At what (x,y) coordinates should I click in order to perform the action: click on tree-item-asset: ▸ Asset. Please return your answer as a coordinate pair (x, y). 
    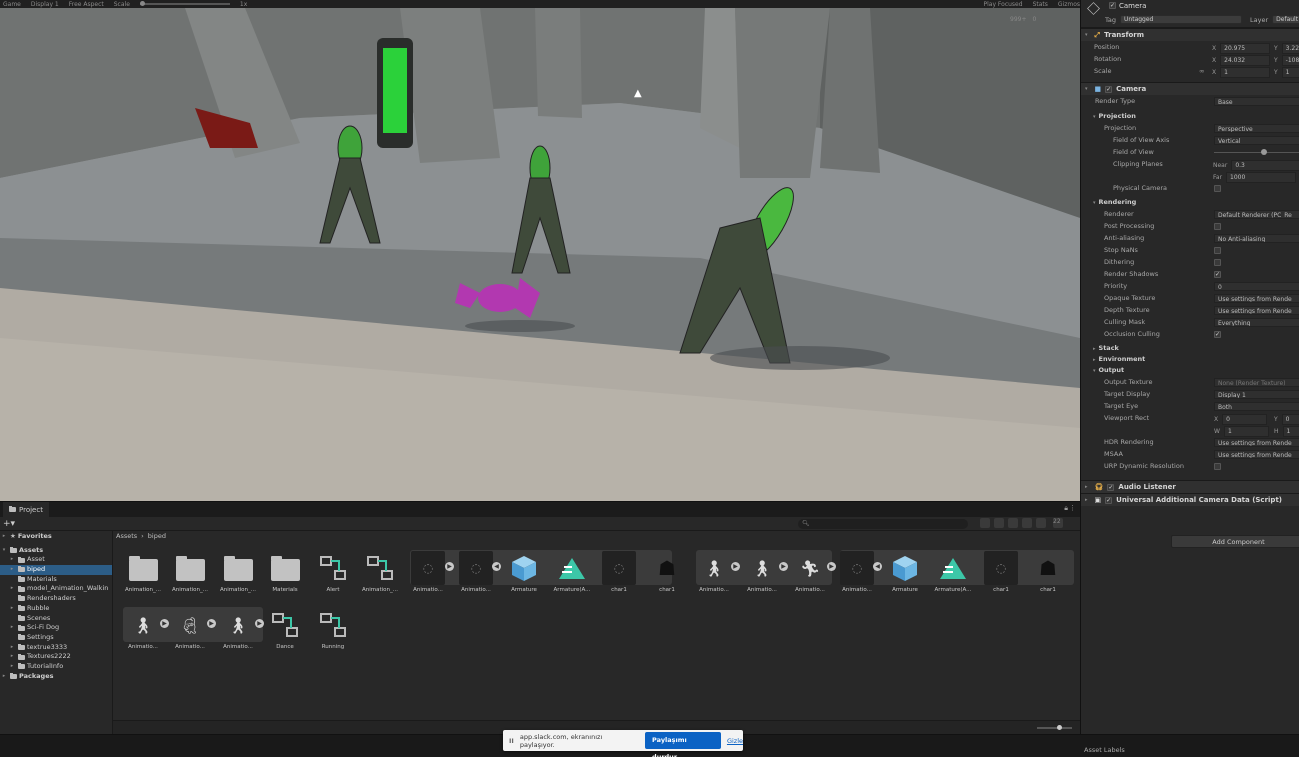
    Looking at the image, I should click on (56, 560).